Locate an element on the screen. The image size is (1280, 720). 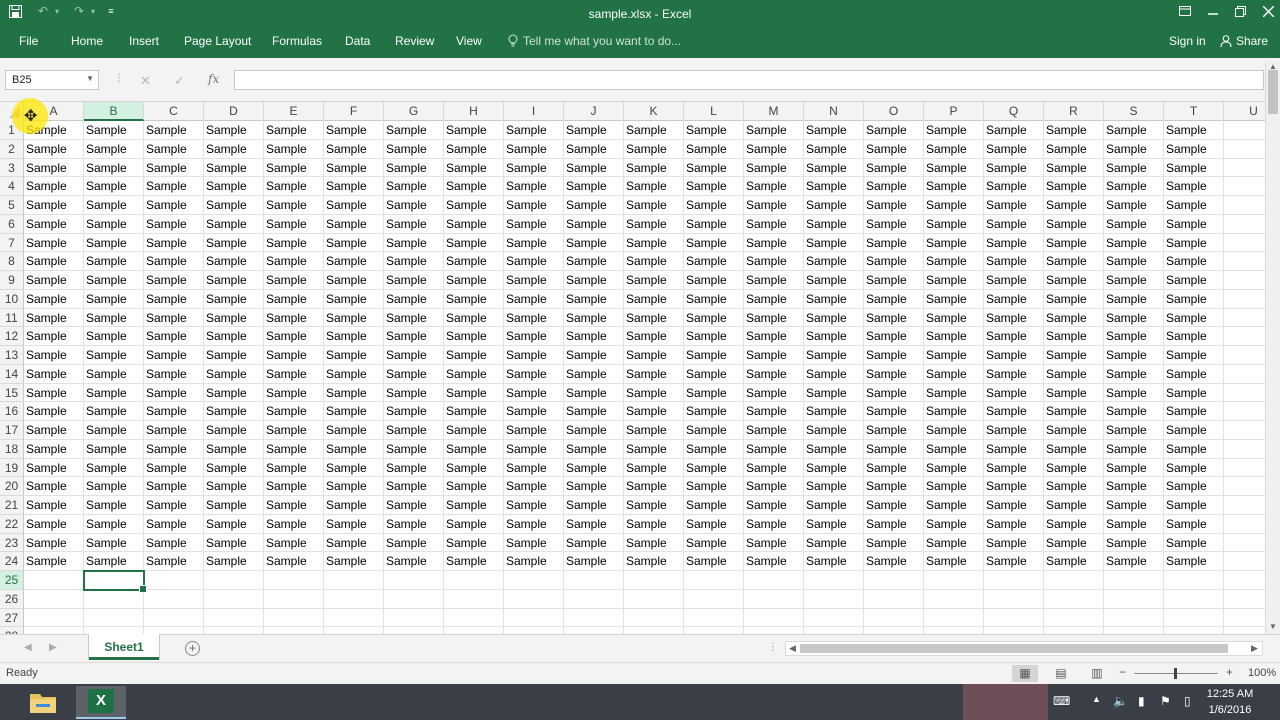
cell-o11: Sample is located at coordinates (894, 318).